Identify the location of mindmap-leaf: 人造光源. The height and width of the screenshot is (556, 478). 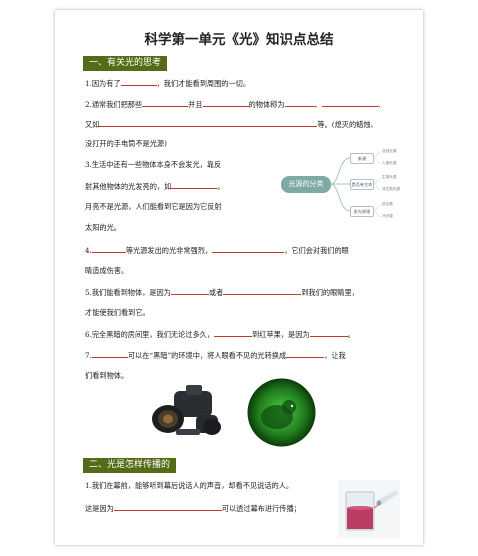
(389, 163).